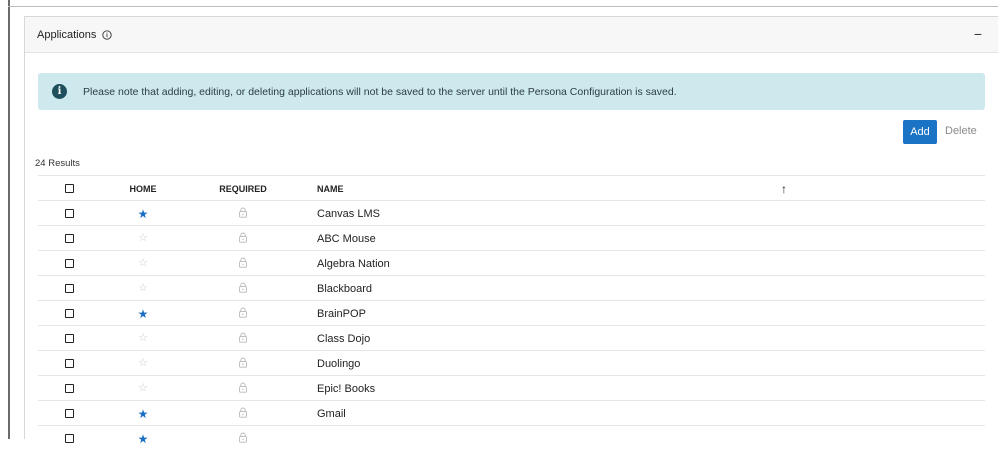 The height and width of the screenshot is (451, 998). Describe the element at coordinates (341, 314) in the screenshot. I see `app-name: BrainPOP` at that location.